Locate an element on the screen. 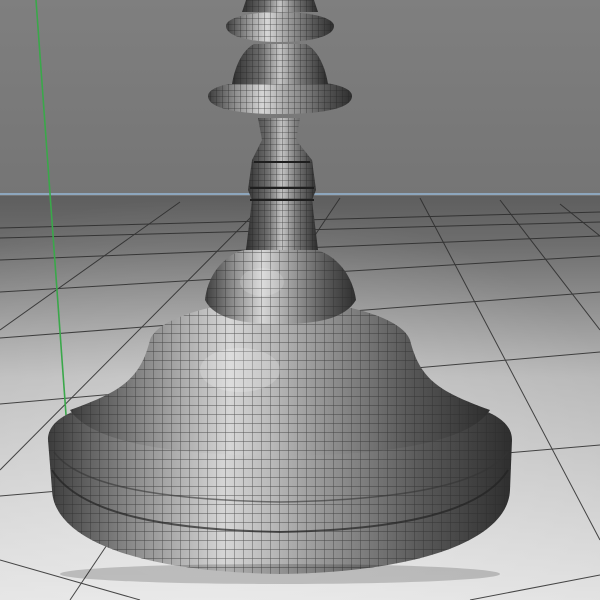  contact-shadow is located at coordinates (280, 574).